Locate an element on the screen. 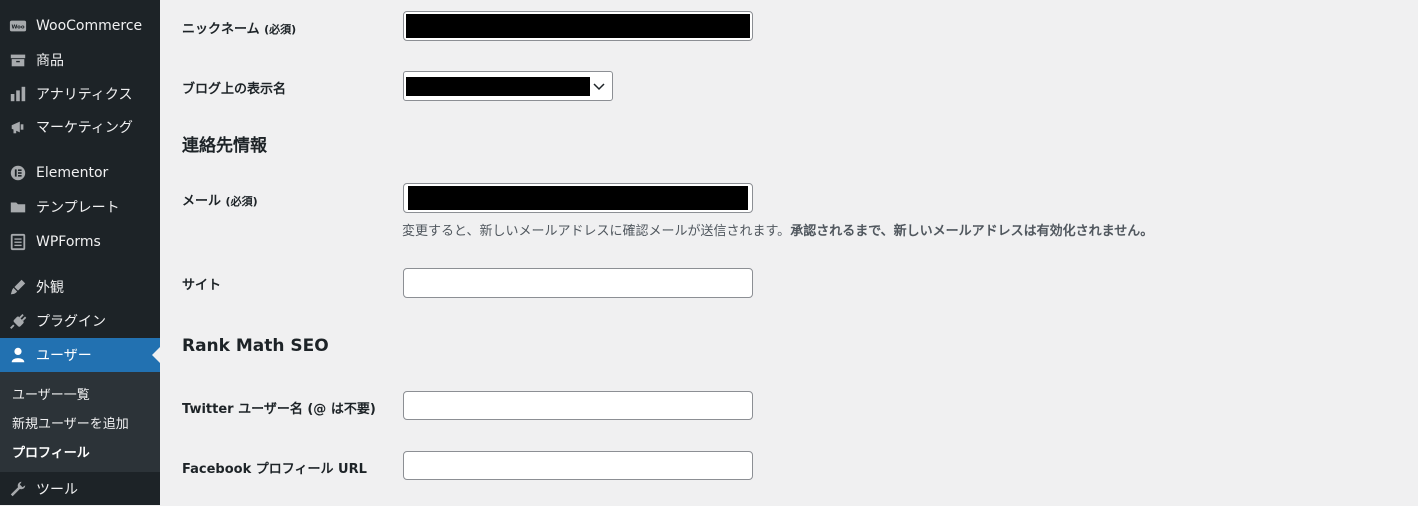 The height and width of the screenshot is (506, 1418). twitter-username-input is located at coordinates (578, 405).